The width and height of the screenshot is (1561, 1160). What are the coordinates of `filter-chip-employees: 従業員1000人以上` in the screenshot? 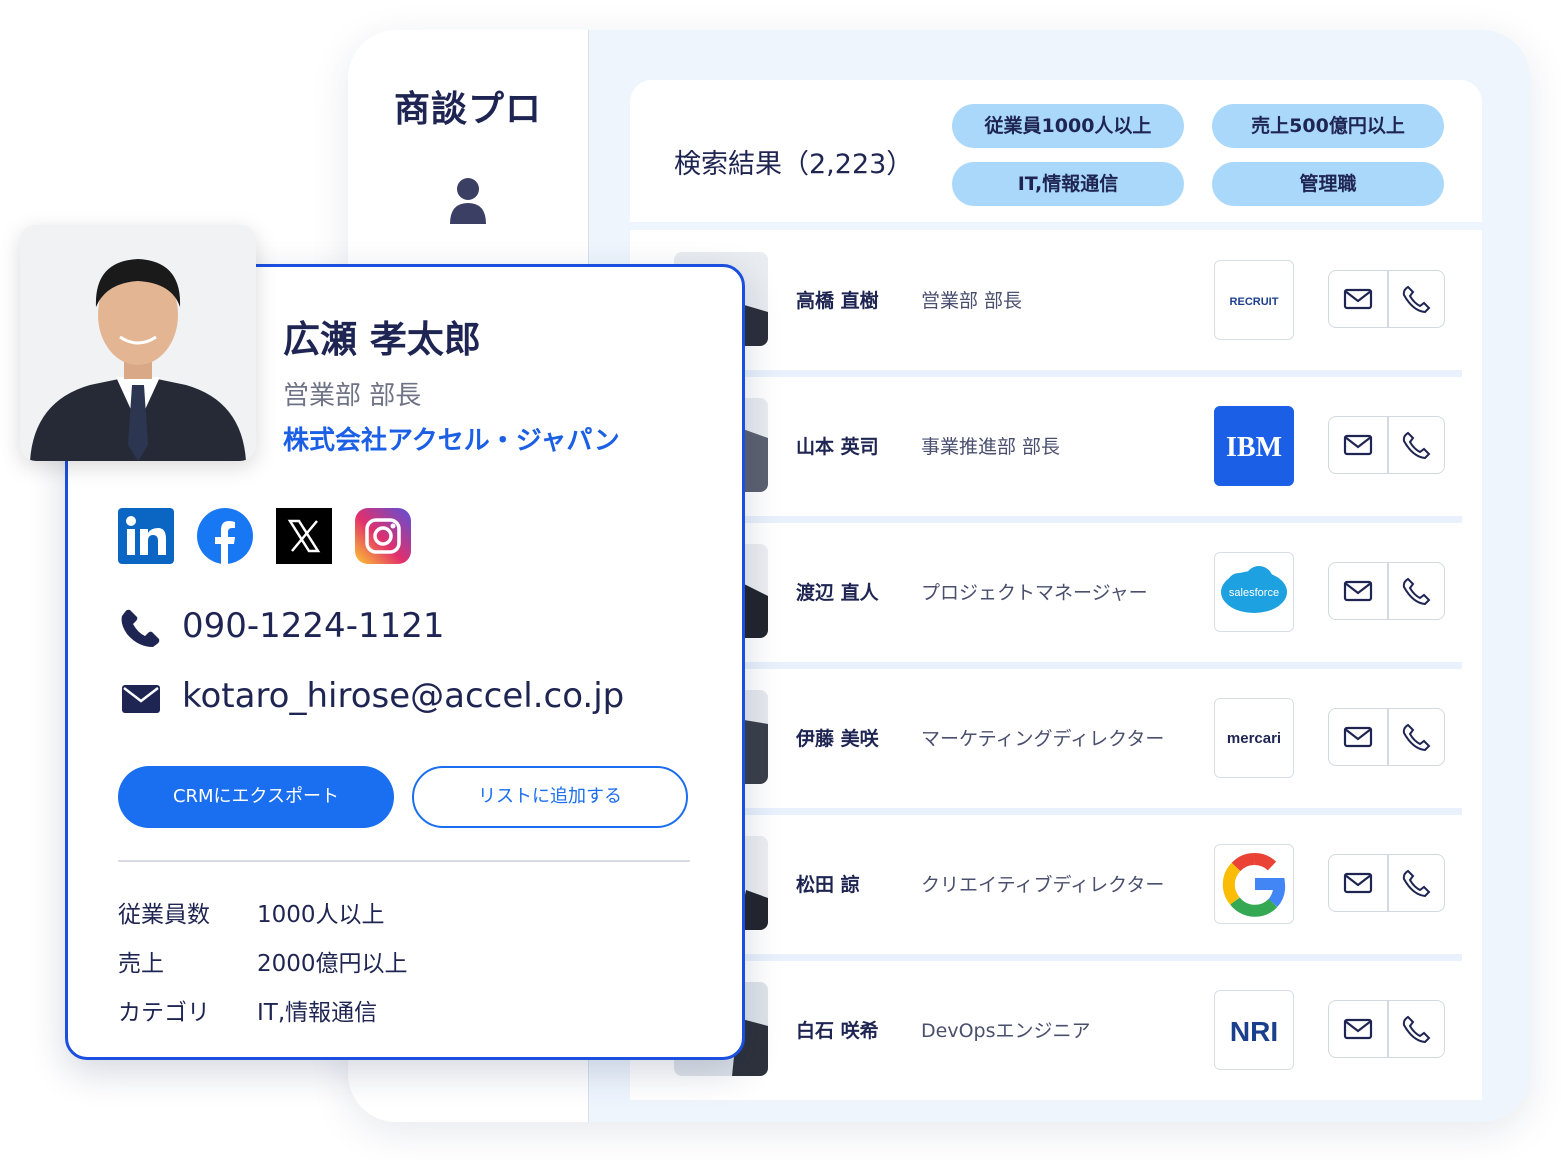 It's located at (1068, 126).